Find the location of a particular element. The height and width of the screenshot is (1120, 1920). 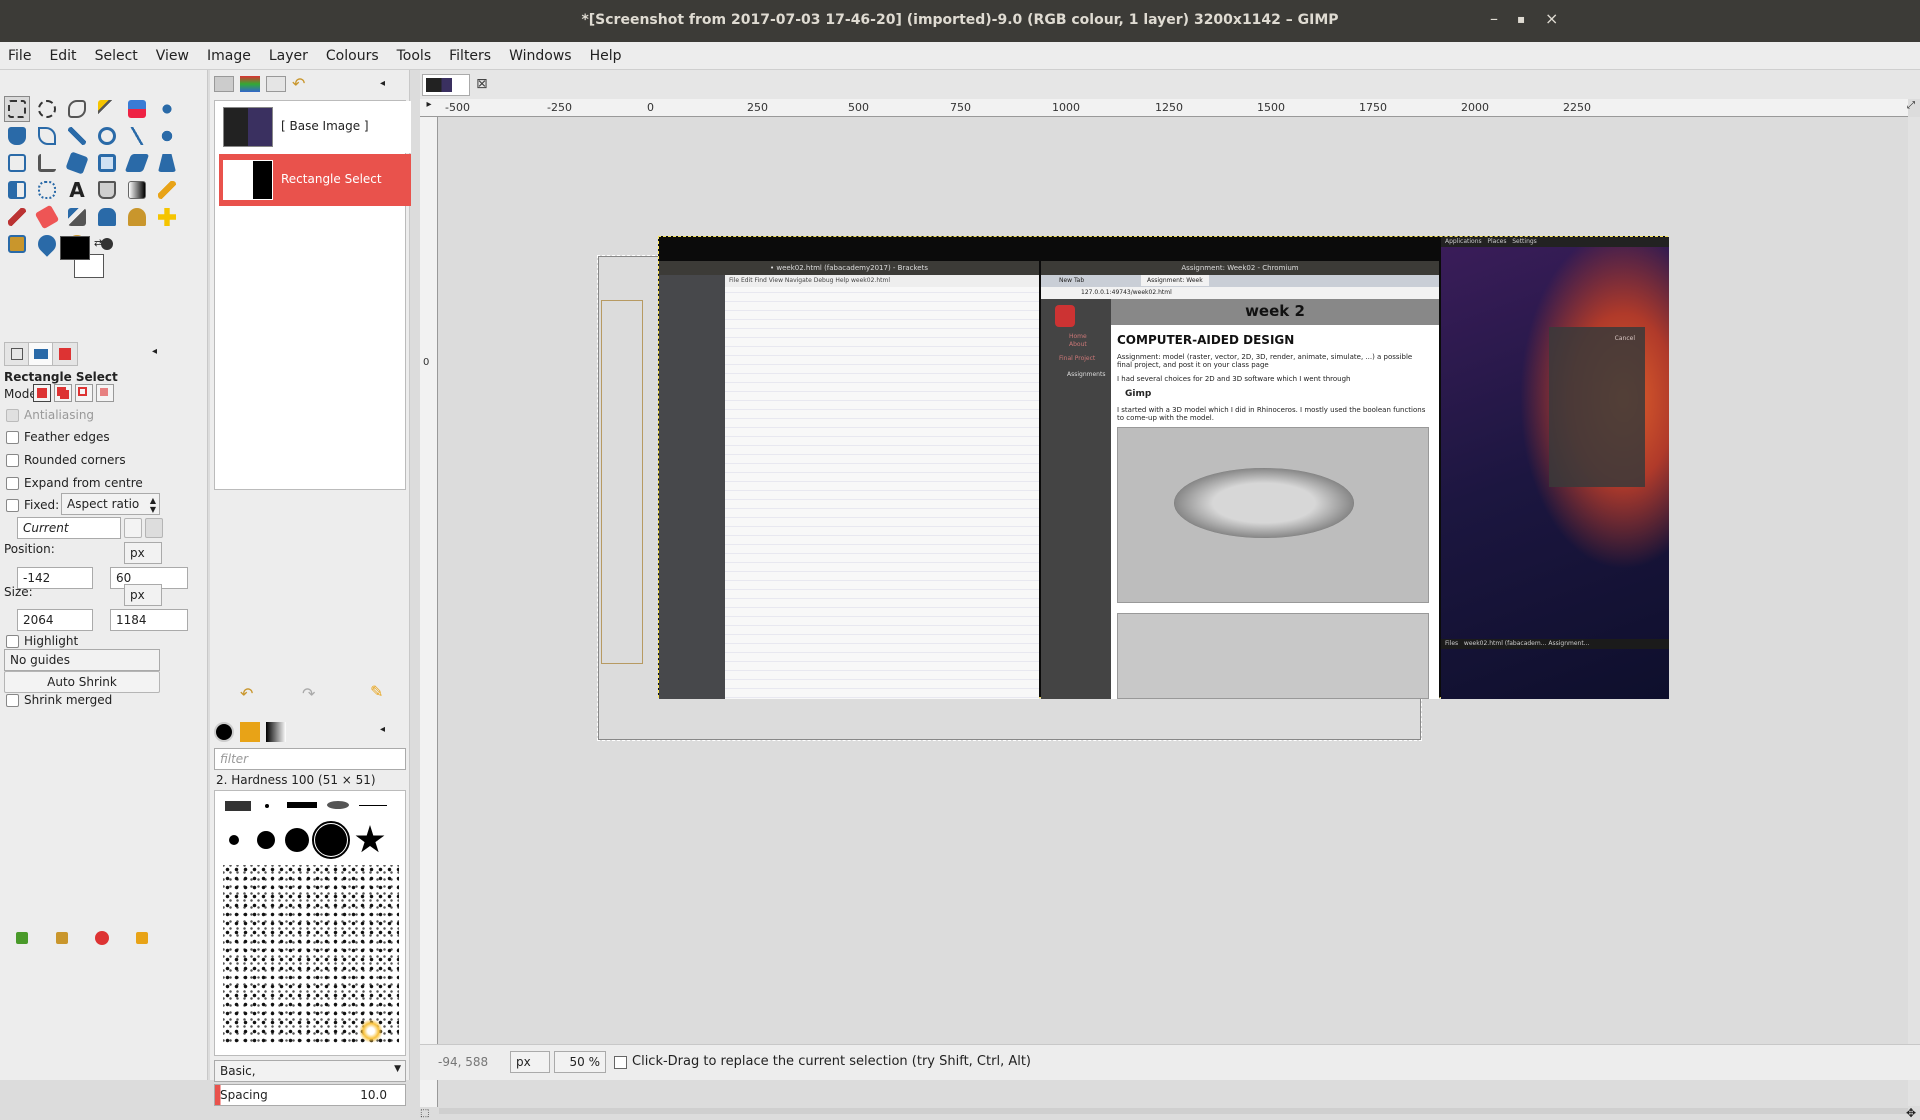

vertical-scrollbar is located at coordinates (1914, 611).